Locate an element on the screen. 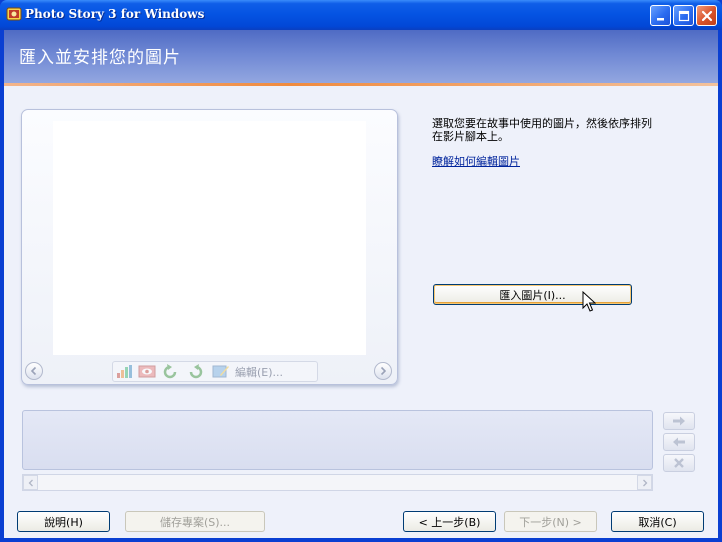 Image resolution: width=722 pixels, height=542 pixels. page-title: 匯入並安排您的圖片 is located at coordinates (100, 58).